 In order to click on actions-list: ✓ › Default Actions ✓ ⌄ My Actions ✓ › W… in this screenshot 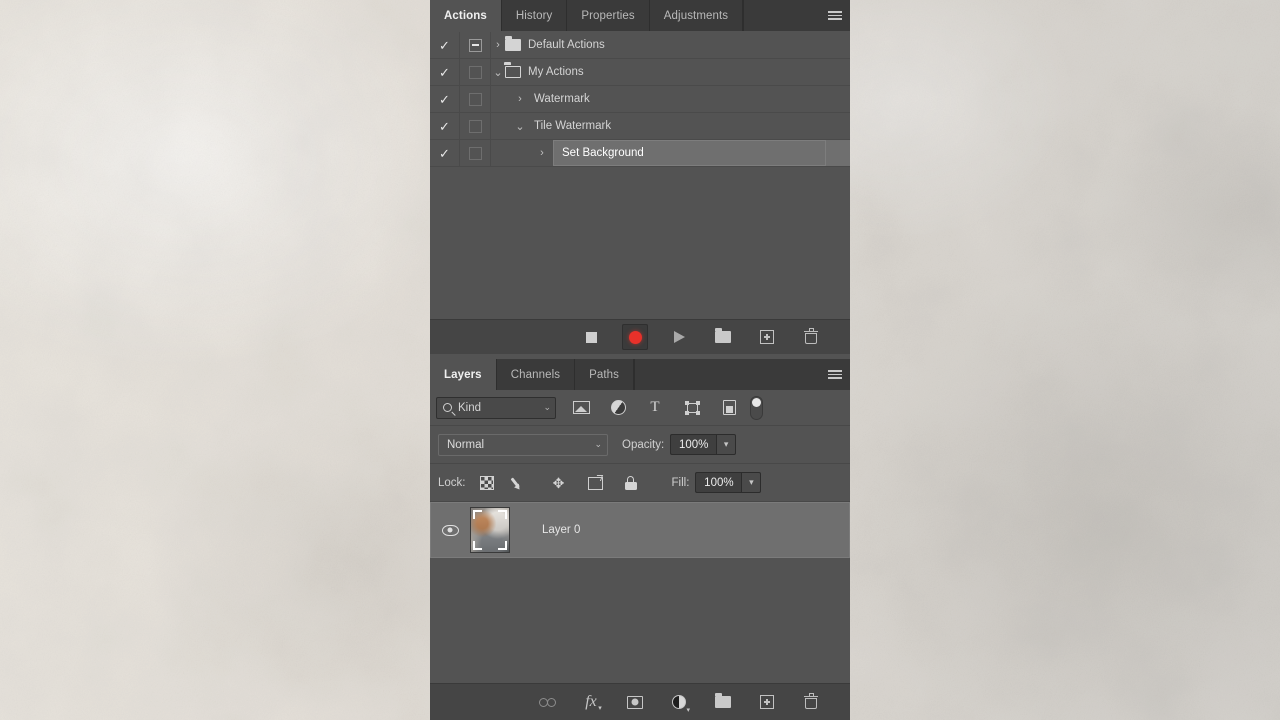, I will do `click(640, 175)`.